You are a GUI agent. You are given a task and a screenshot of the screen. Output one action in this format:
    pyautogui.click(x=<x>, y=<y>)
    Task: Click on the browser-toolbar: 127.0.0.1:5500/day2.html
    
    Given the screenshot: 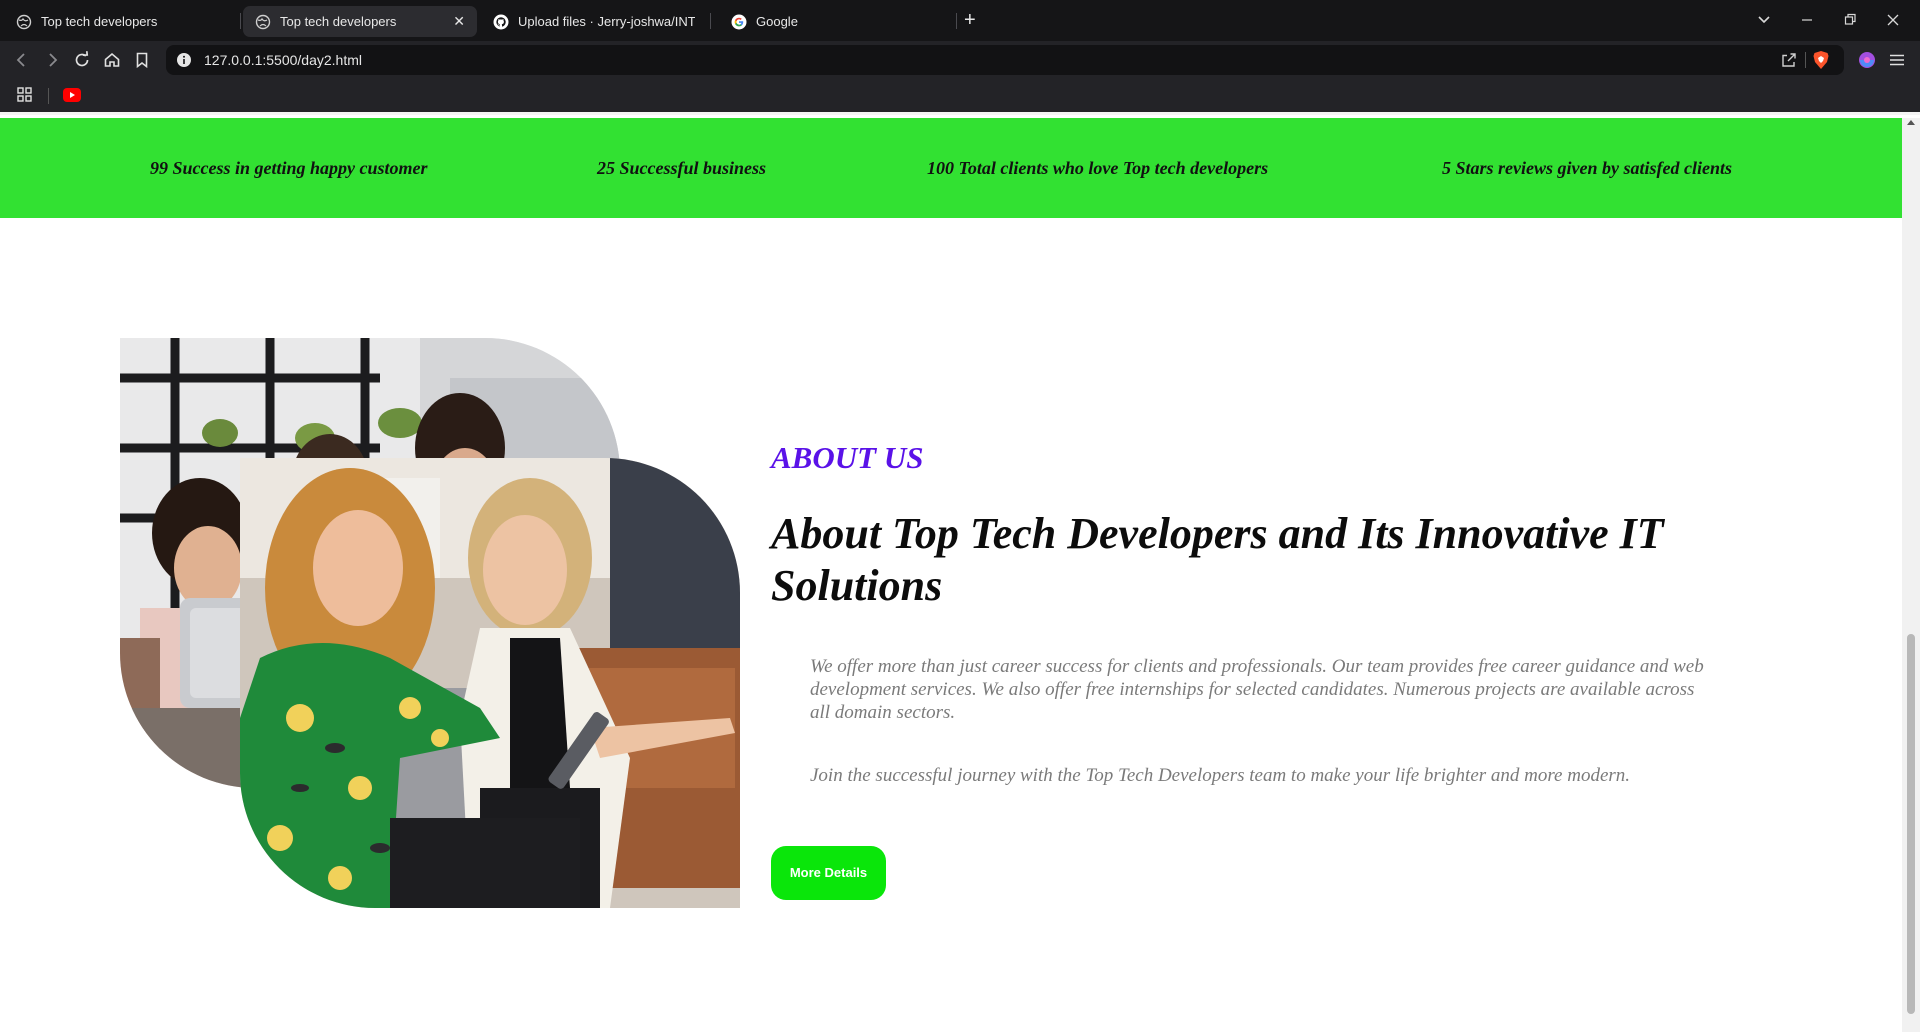 What is the action you would take?
    pyautogui.click(x=960, y=59)
    